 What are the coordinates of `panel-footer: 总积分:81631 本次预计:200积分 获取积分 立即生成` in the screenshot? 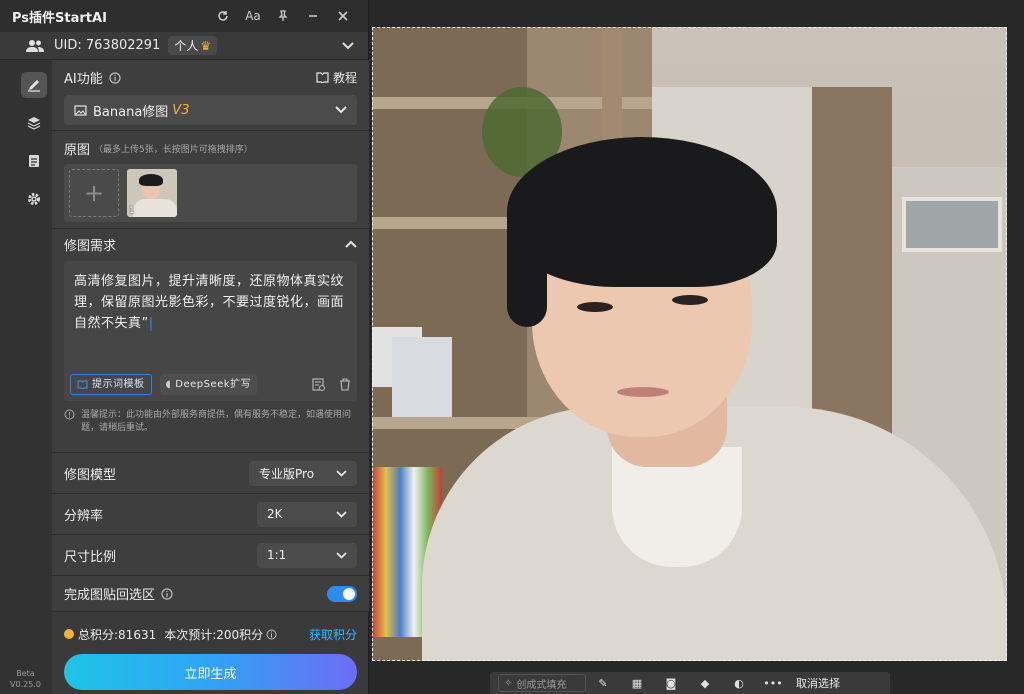 It's located at (210, 655).